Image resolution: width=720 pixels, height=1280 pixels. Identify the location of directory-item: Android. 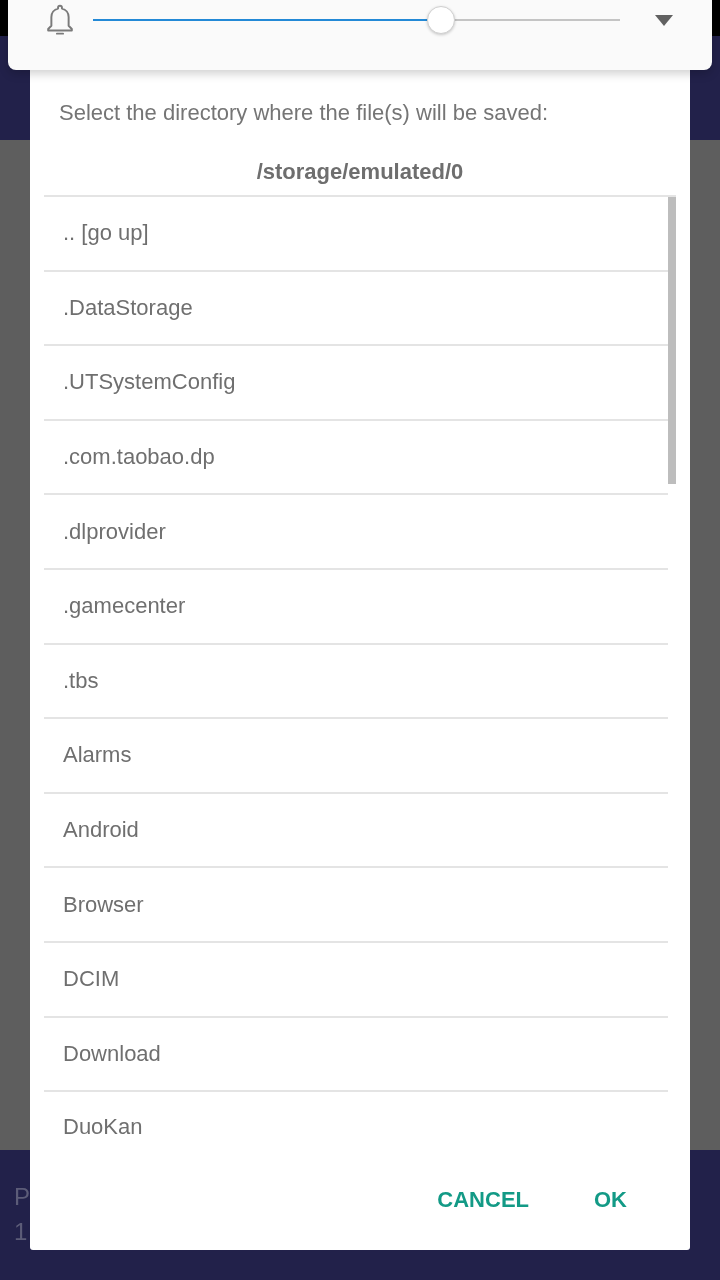
(356, 831).